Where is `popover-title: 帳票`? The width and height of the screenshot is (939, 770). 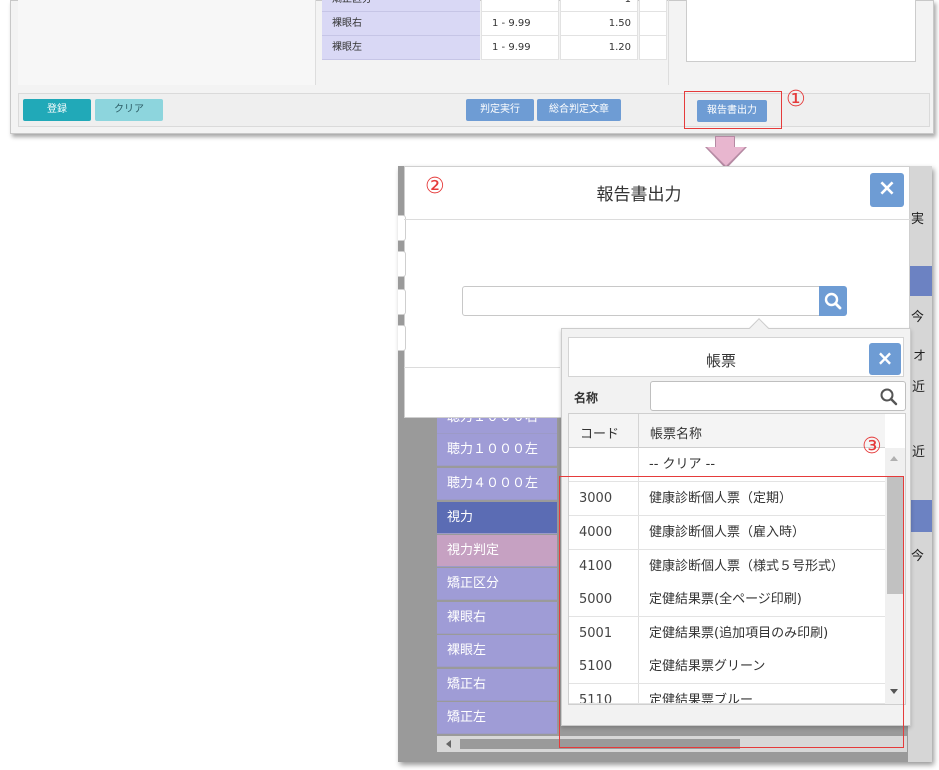
popover-title: 帳票 is located at coordinates (720, 361).